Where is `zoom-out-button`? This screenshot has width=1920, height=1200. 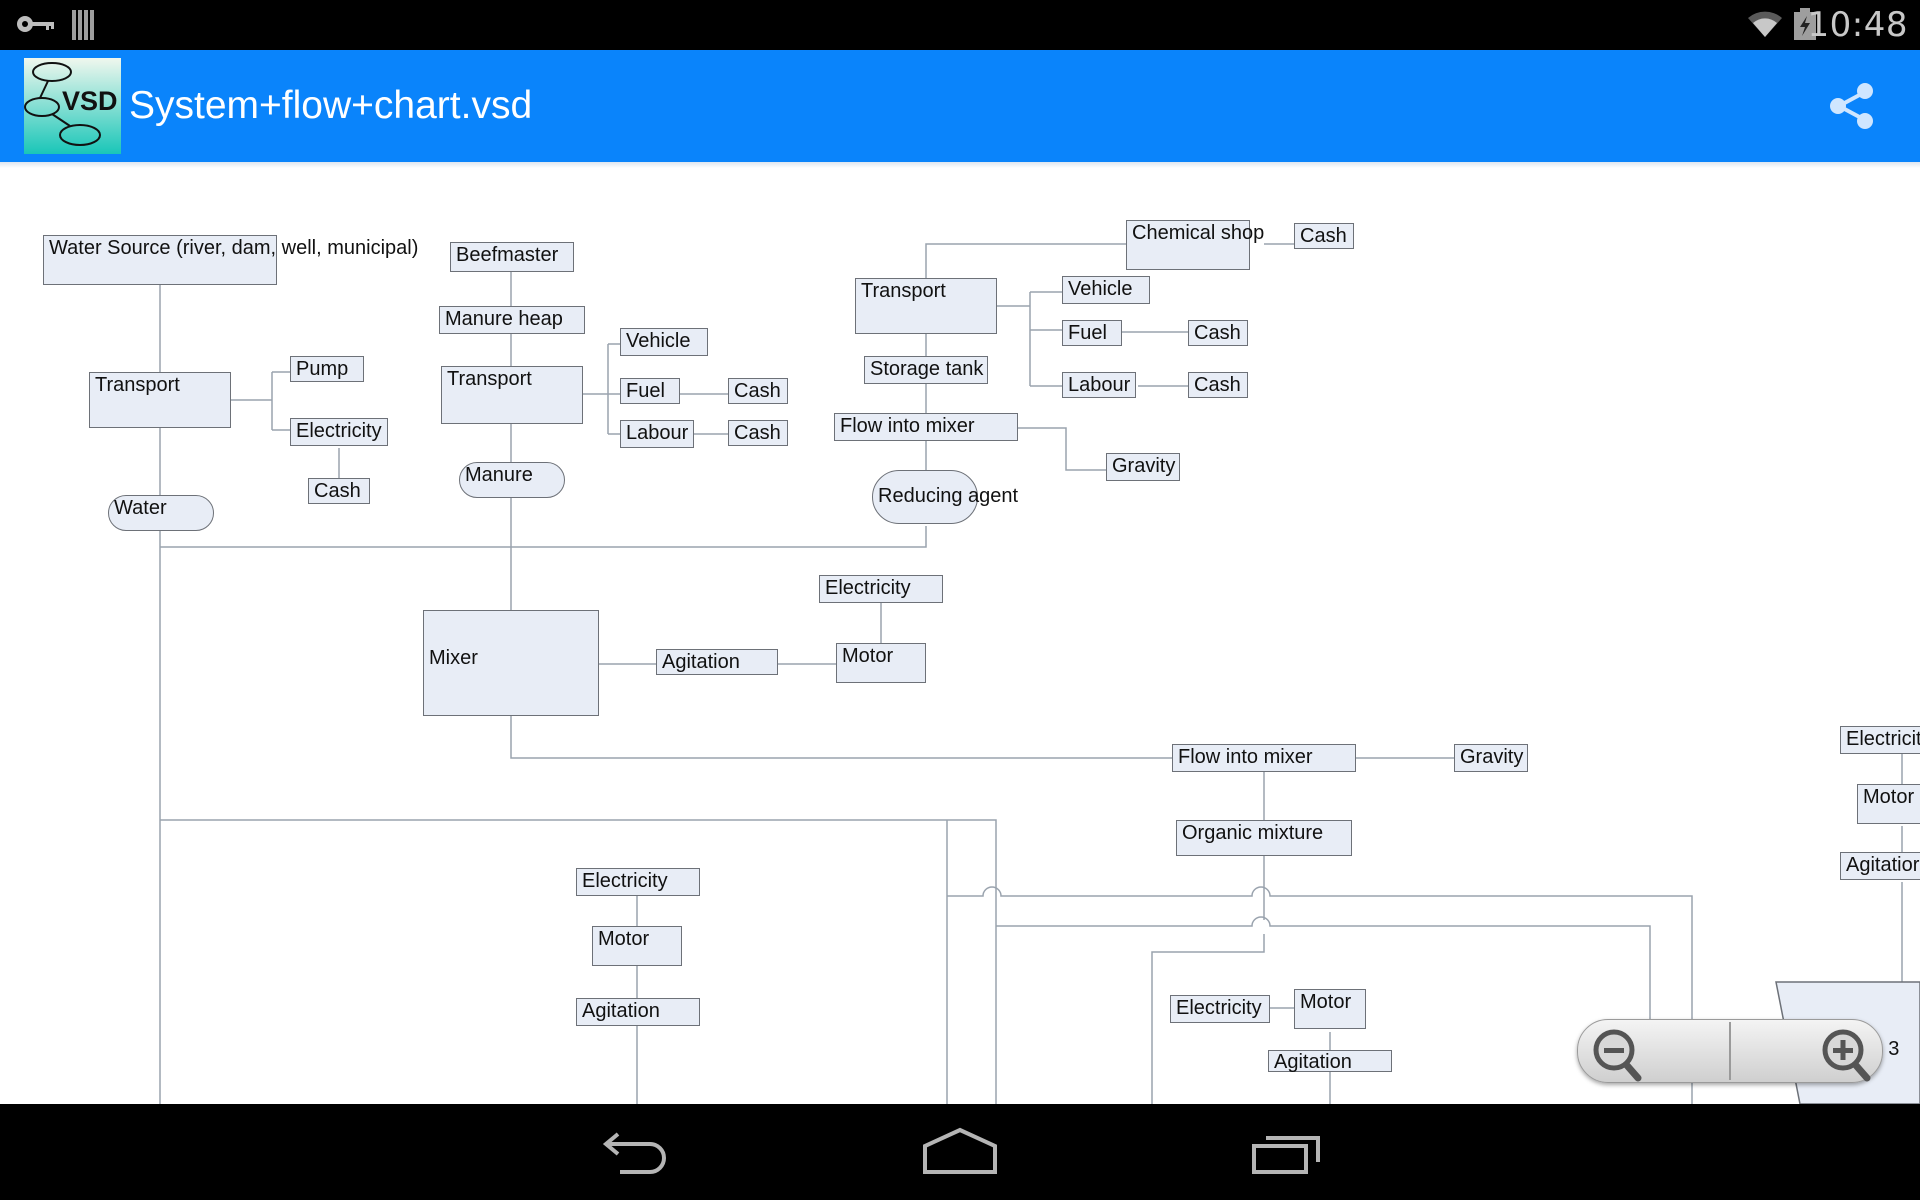 zoom-out-button is located at coordinates (1653, 1051).